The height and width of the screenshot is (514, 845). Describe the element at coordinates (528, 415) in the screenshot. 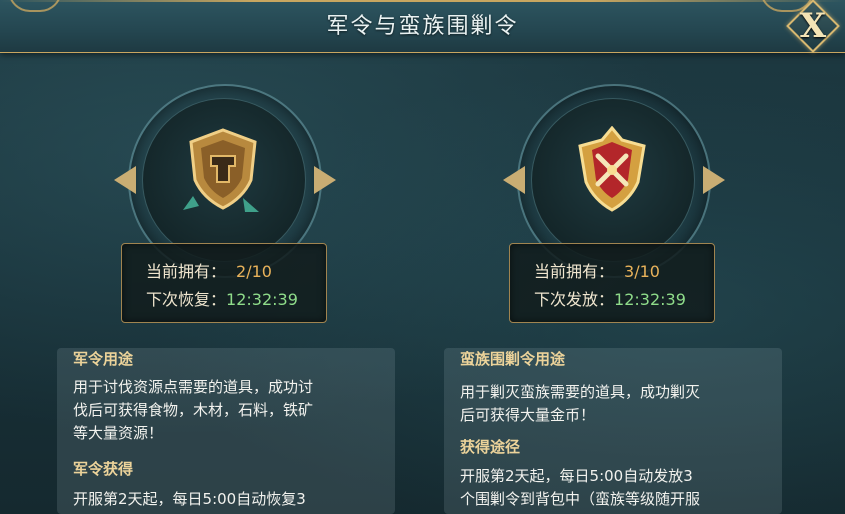

I see `usage-line: 后可获得大量金币！` at that location.